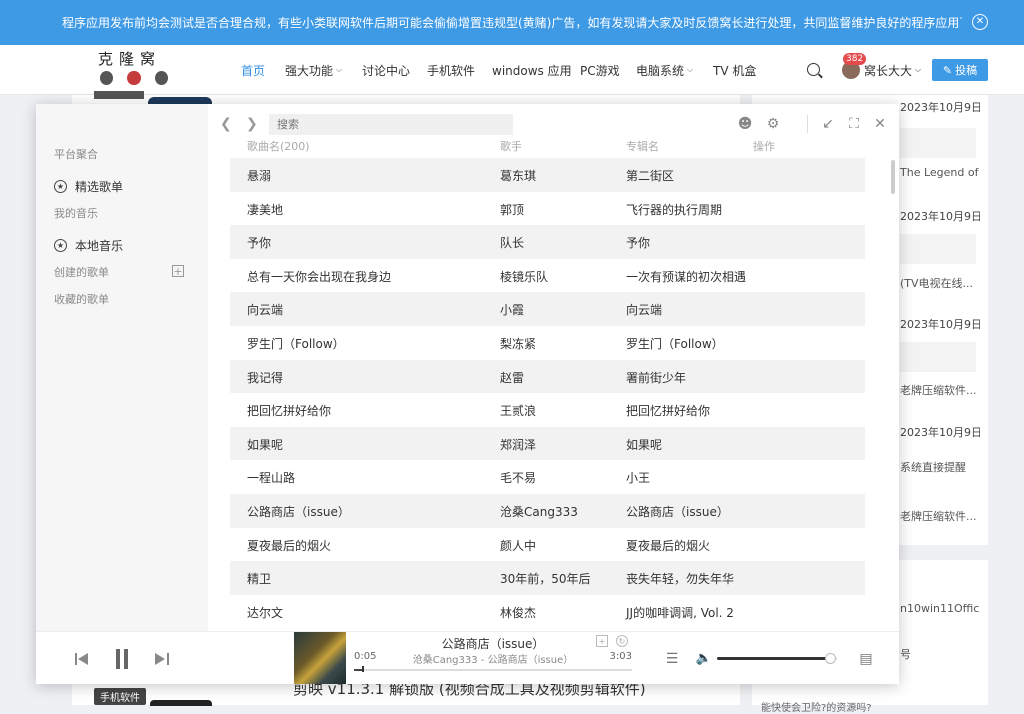 Image resolution: width=1024 pixels, height=714 pixels. What do you see at coordinates (252, 124) in the screenshot?
I see `forward-icon: ❯` at bounding box center [252, 124].